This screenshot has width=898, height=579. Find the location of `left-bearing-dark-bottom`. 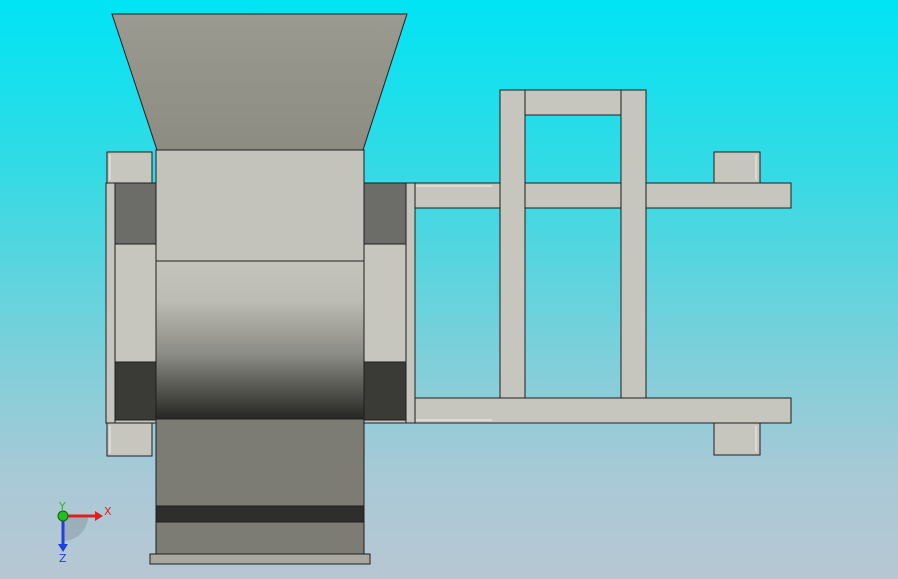

left-bearing-dark-bottom is located at coordinates (135, 391).